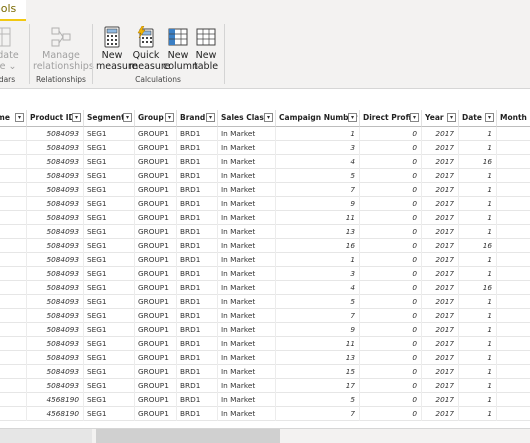  Describe the element at coordinates (55, 118) in the screenshot. I see `column-header-product-id: Product ID ▾` at that location.